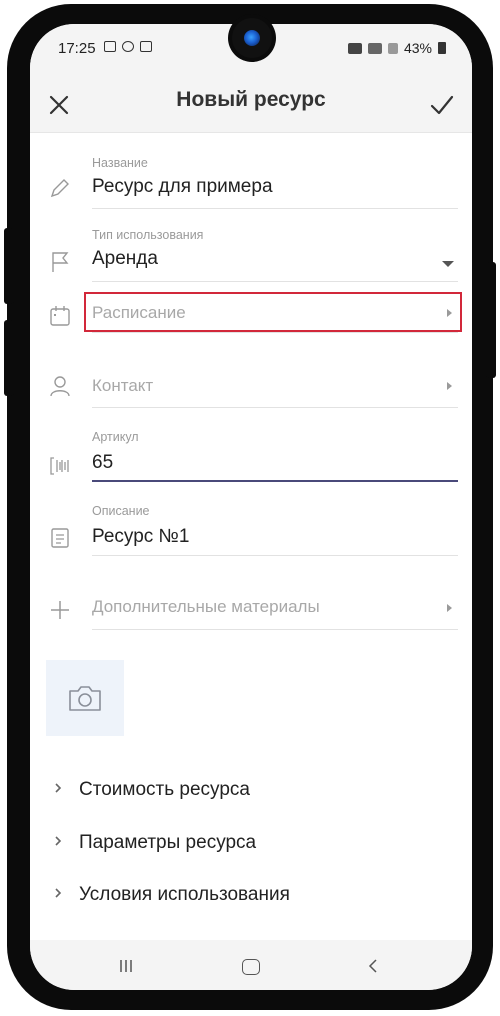 The width and height of the screenshot is (500, 1016). What do you see at coordinates (102, 463) in the screenshot?
I see `article-input: 65` at bounding box center [102, 463].